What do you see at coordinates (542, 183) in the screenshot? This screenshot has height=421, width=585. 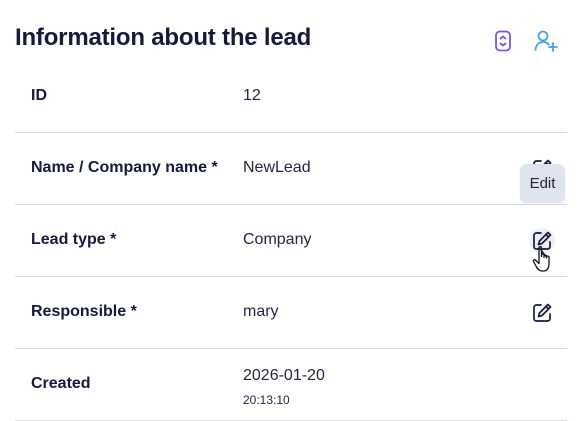 I see `edit-tooltip: Edit` at bounding box center [542, 183].